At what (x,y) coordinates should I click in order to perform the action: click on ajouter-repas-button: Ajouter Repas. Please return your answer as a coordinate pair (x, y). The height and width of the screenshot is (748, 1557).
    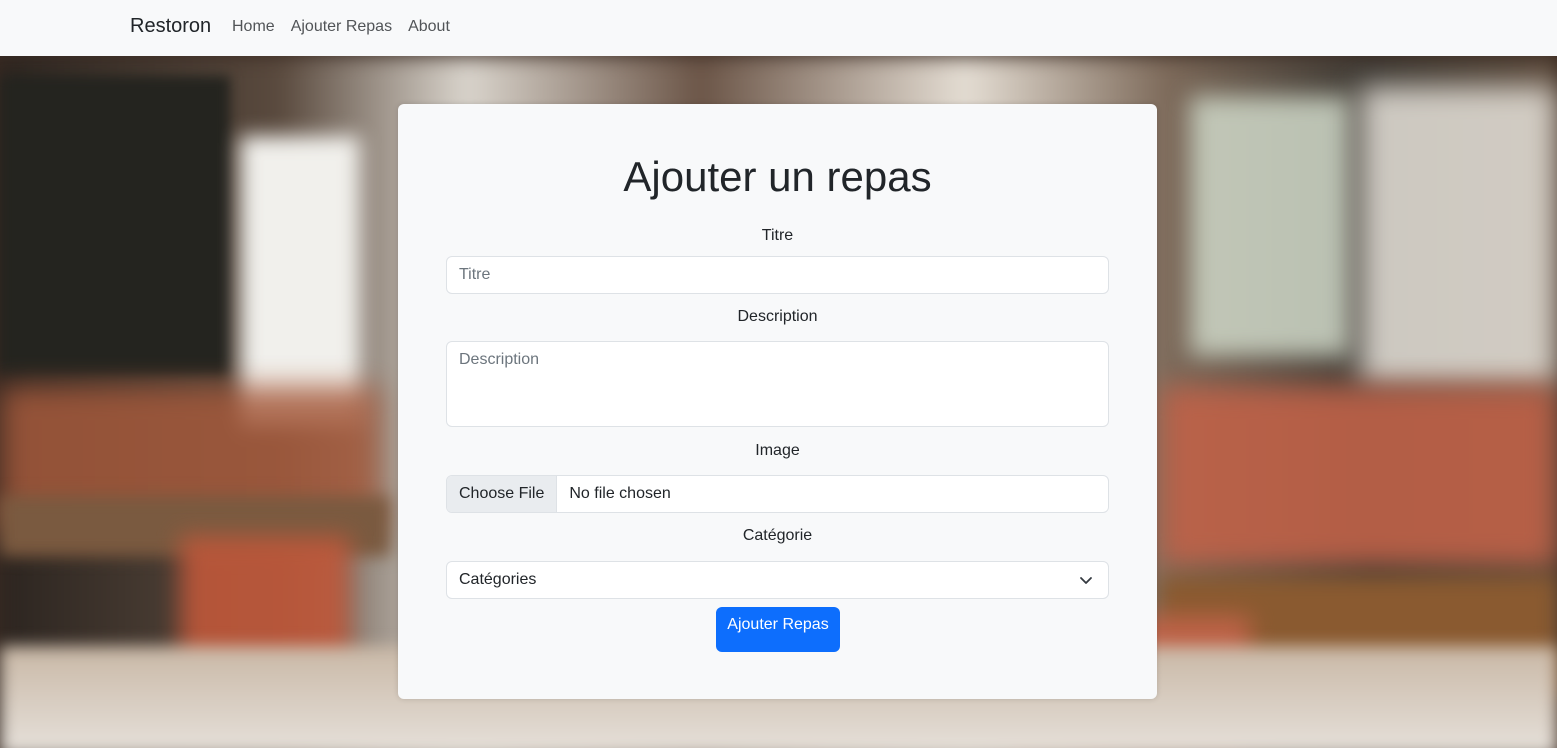
    Looking at the image, I should click on (778, 629).